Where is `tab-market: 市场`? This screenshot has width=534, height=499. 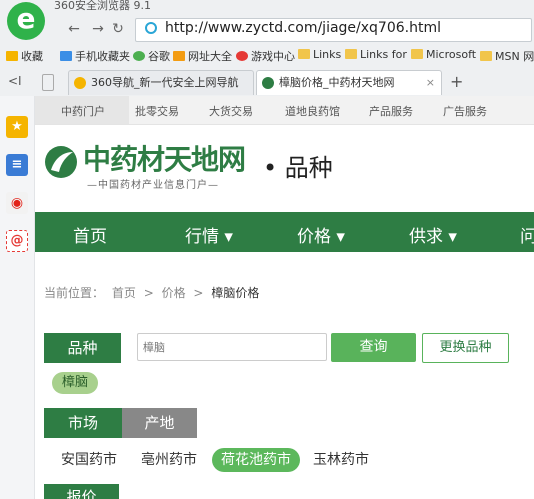
tab-market: 市场 is located at coordinates (83, 423).